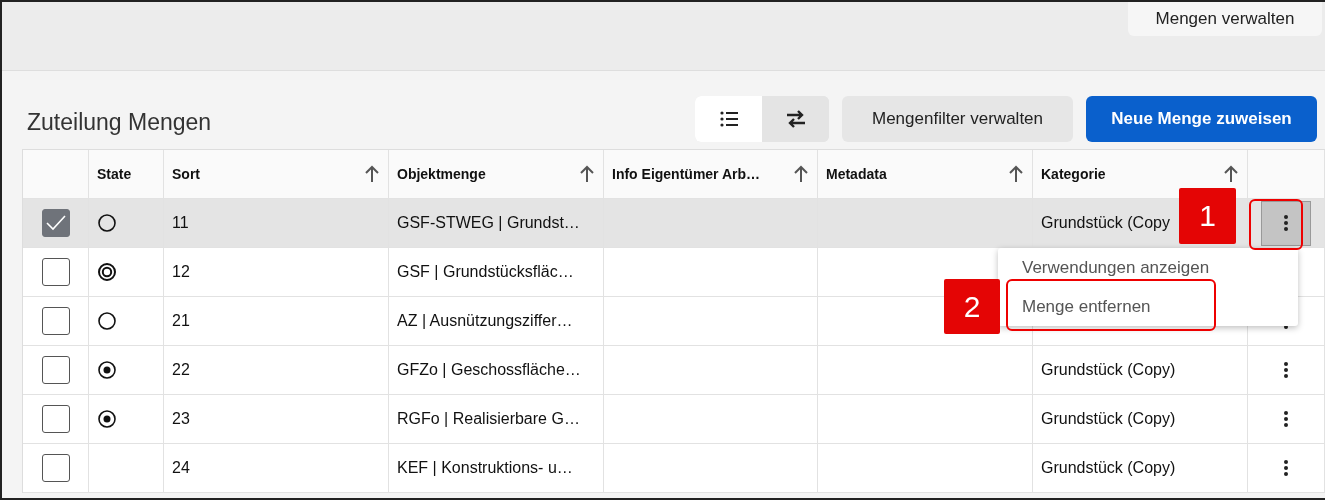 The width and height of the screenshot is (1325, 500). I want to click on table-cell: Grundstück (Copy, so click(1105, 223).